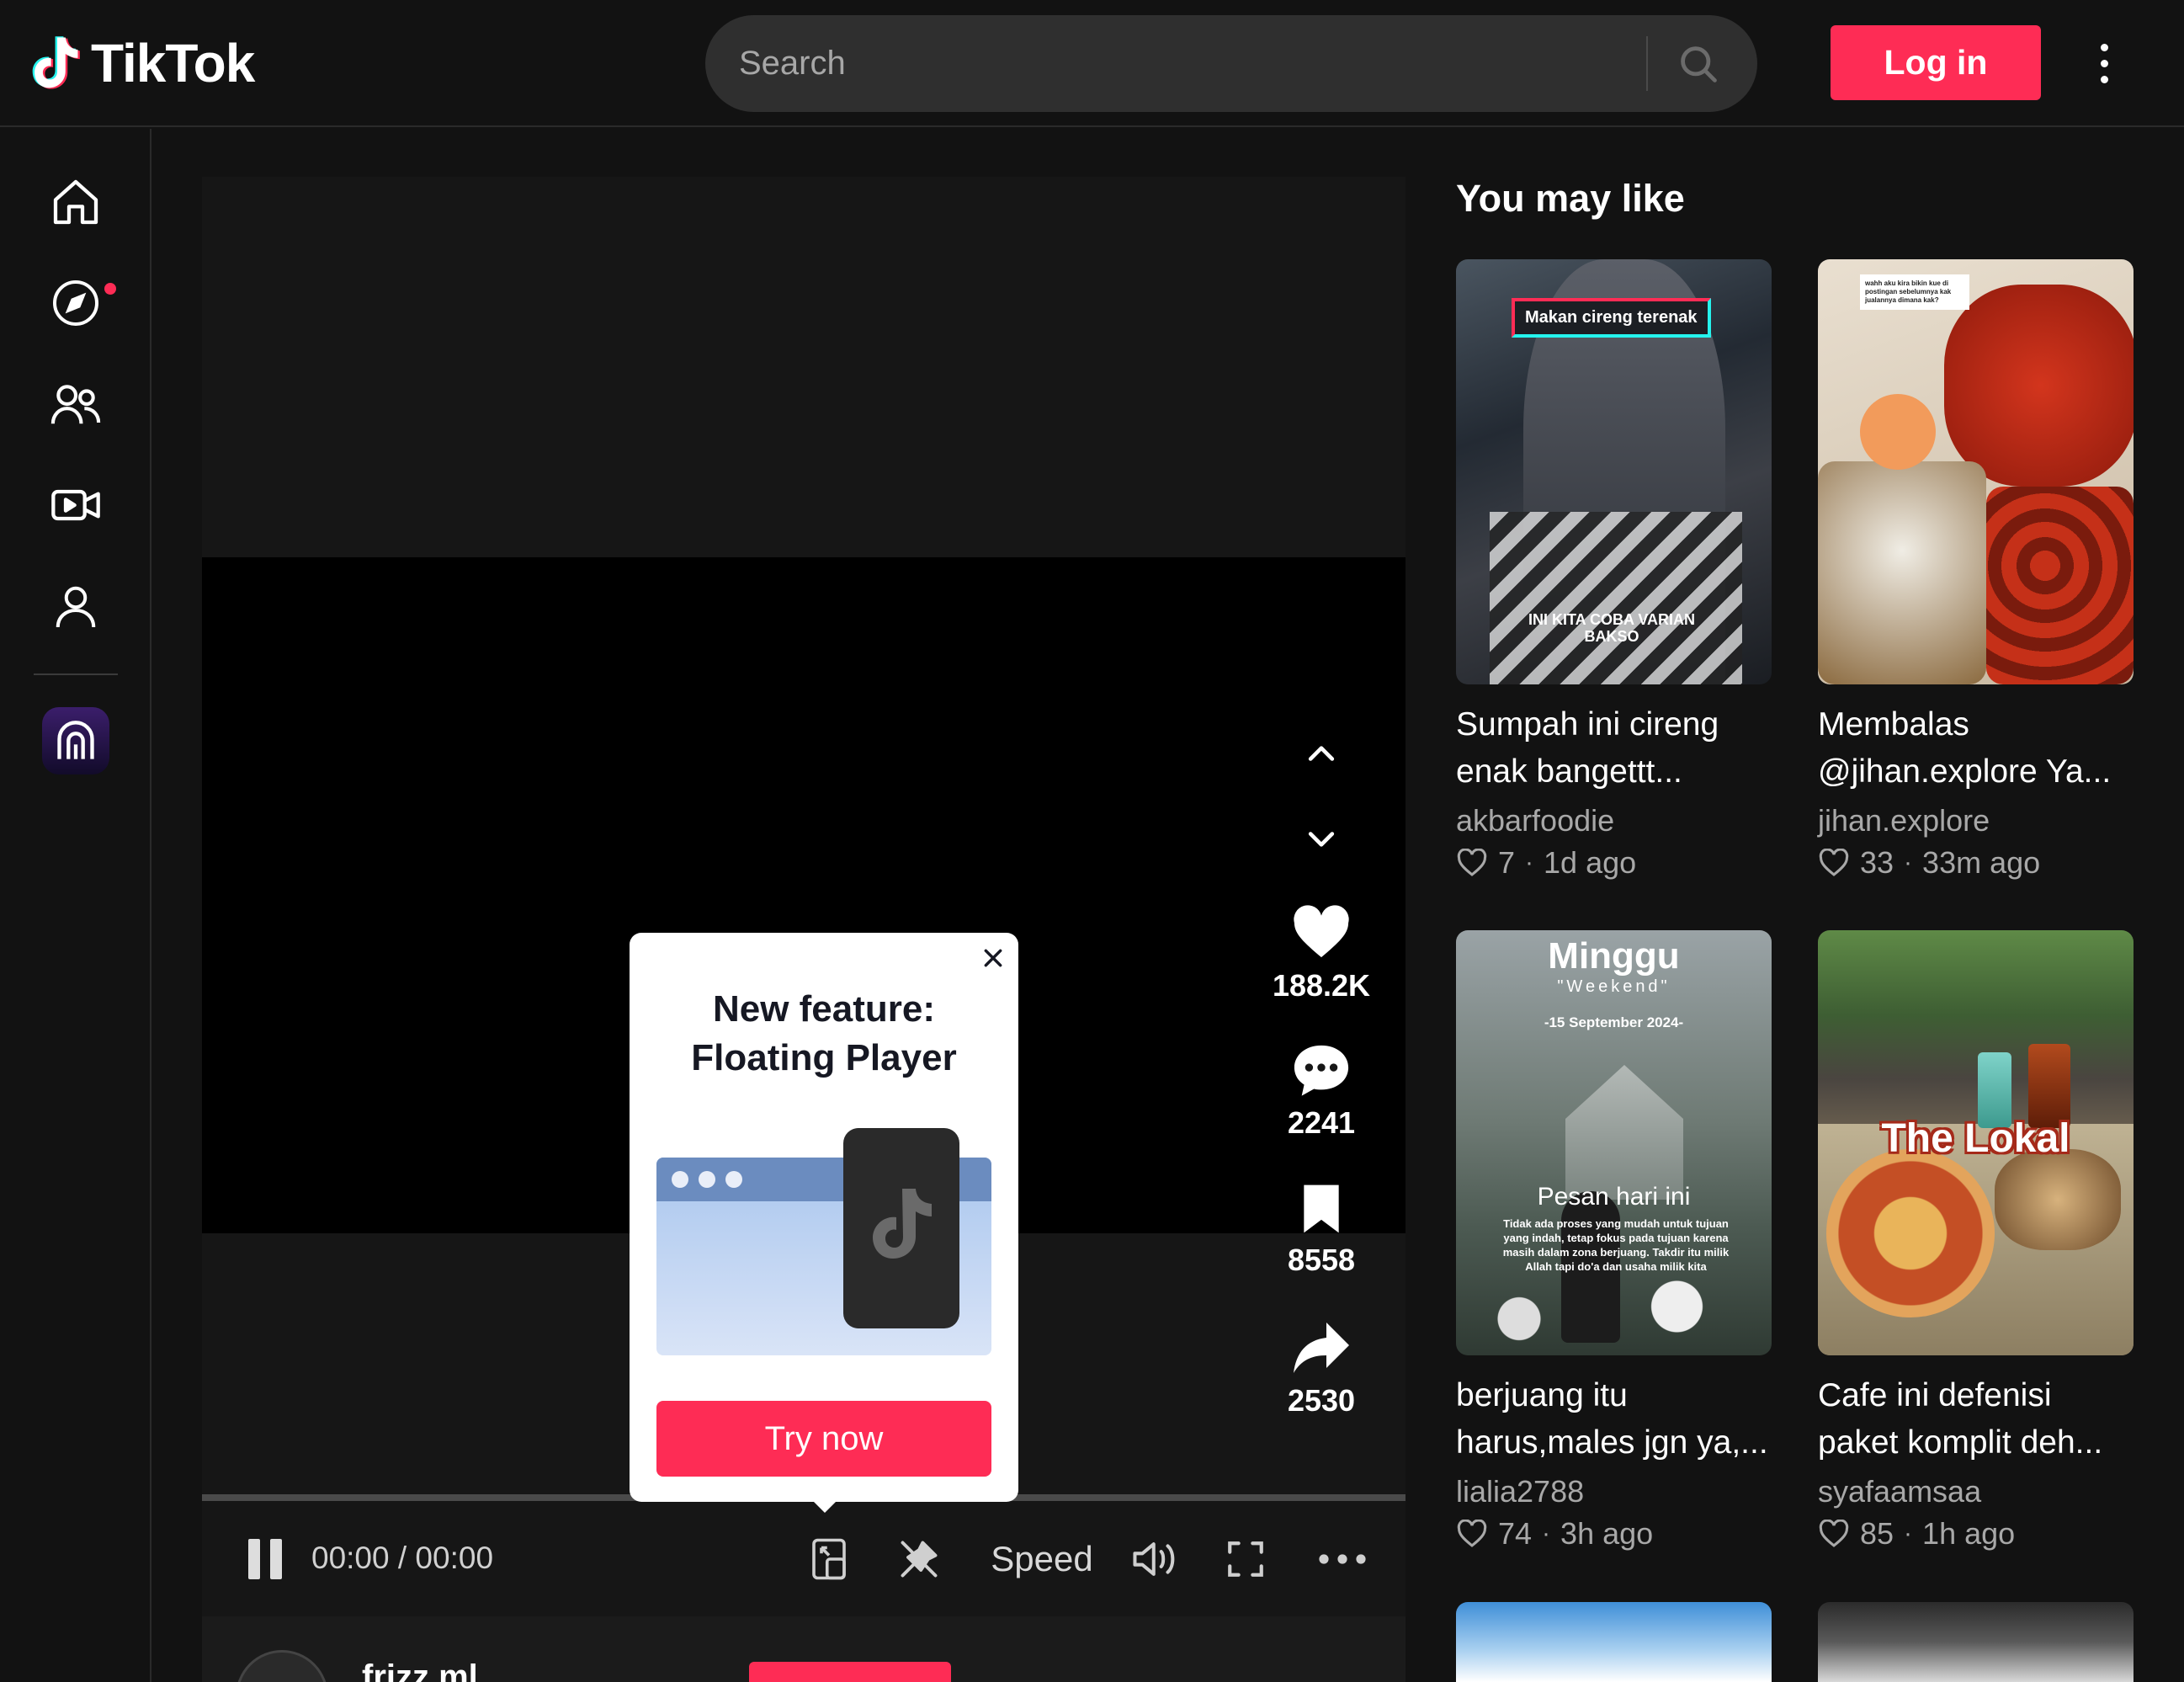 This screenshot has height=1682, width=2184. Describe the element at coordinates (1698, 63) in the screenshot. I see `search-button` at that location.